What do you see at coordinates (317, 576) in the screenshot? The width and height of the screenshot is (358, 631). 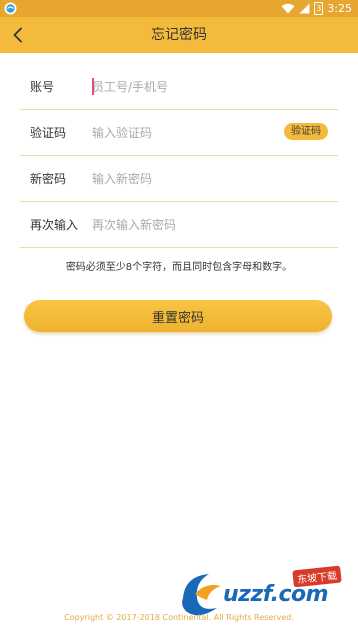 I see `watermark-badge: 东坡下载` at bounding box center [317, 576].